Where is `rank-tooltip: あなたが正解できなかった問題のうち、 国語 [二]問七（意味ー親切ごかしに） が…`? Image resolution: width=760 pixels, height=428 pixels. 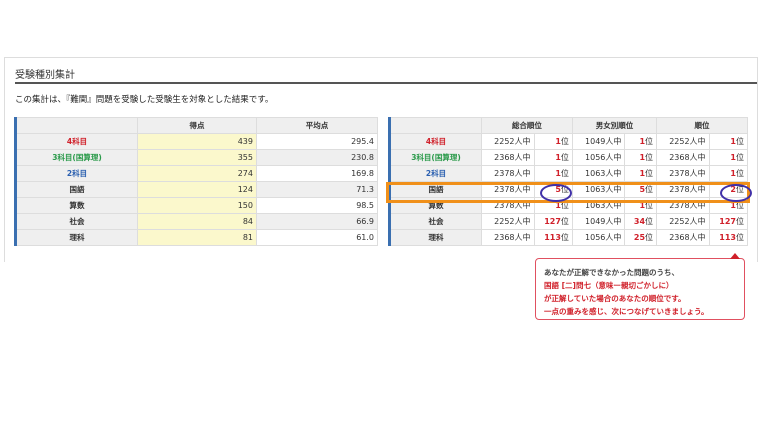
rank-tooltip: あなたが正解できなかった問題のうち、 国語 [二]問七（意味ー親切ごかしに） が… is located at coordinates (640, 286).